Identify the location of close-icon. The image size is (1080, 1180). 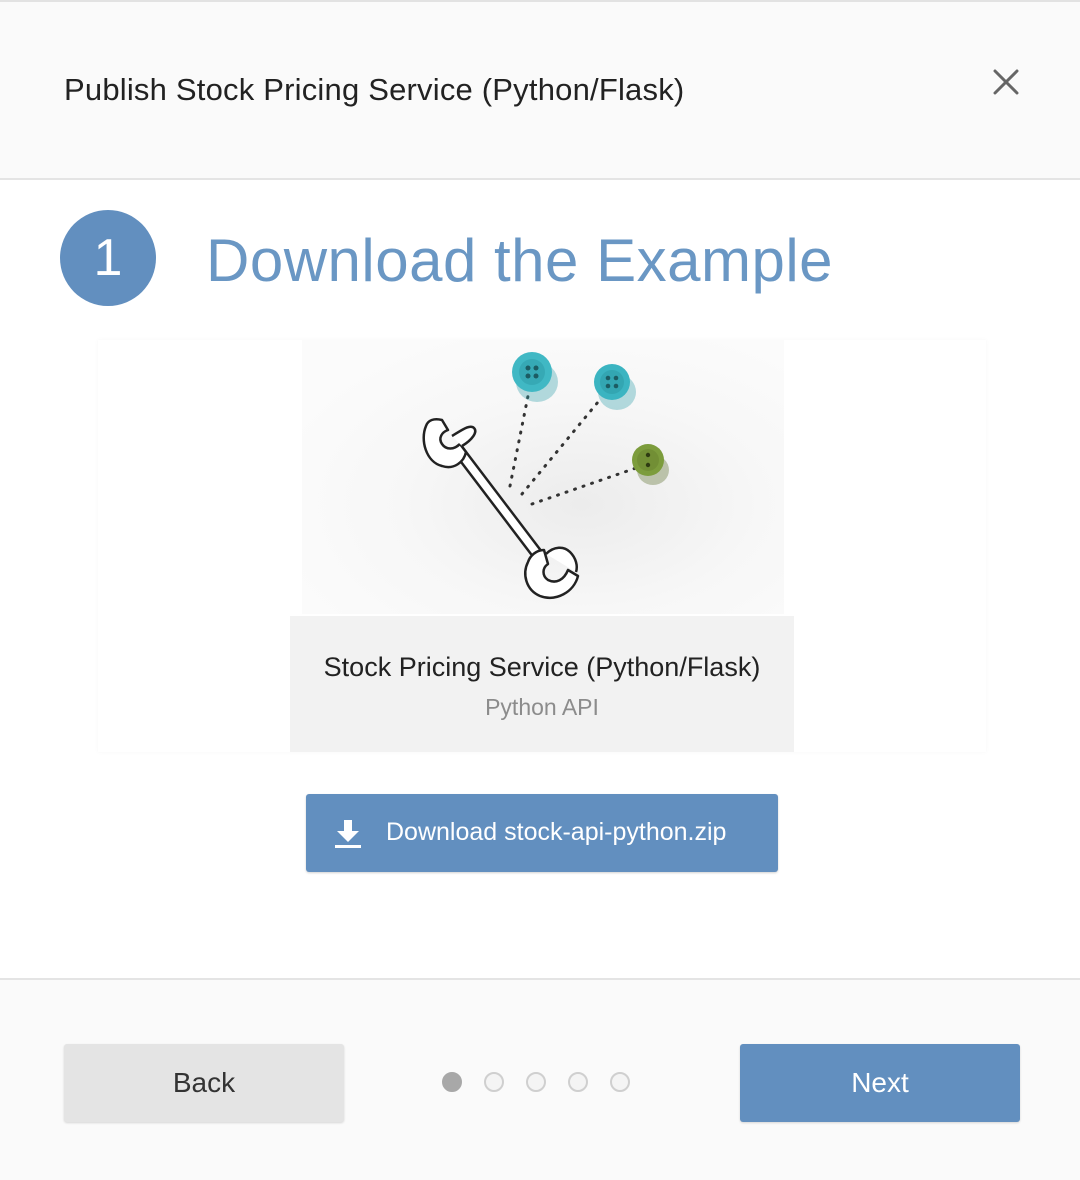
(1006, 82).